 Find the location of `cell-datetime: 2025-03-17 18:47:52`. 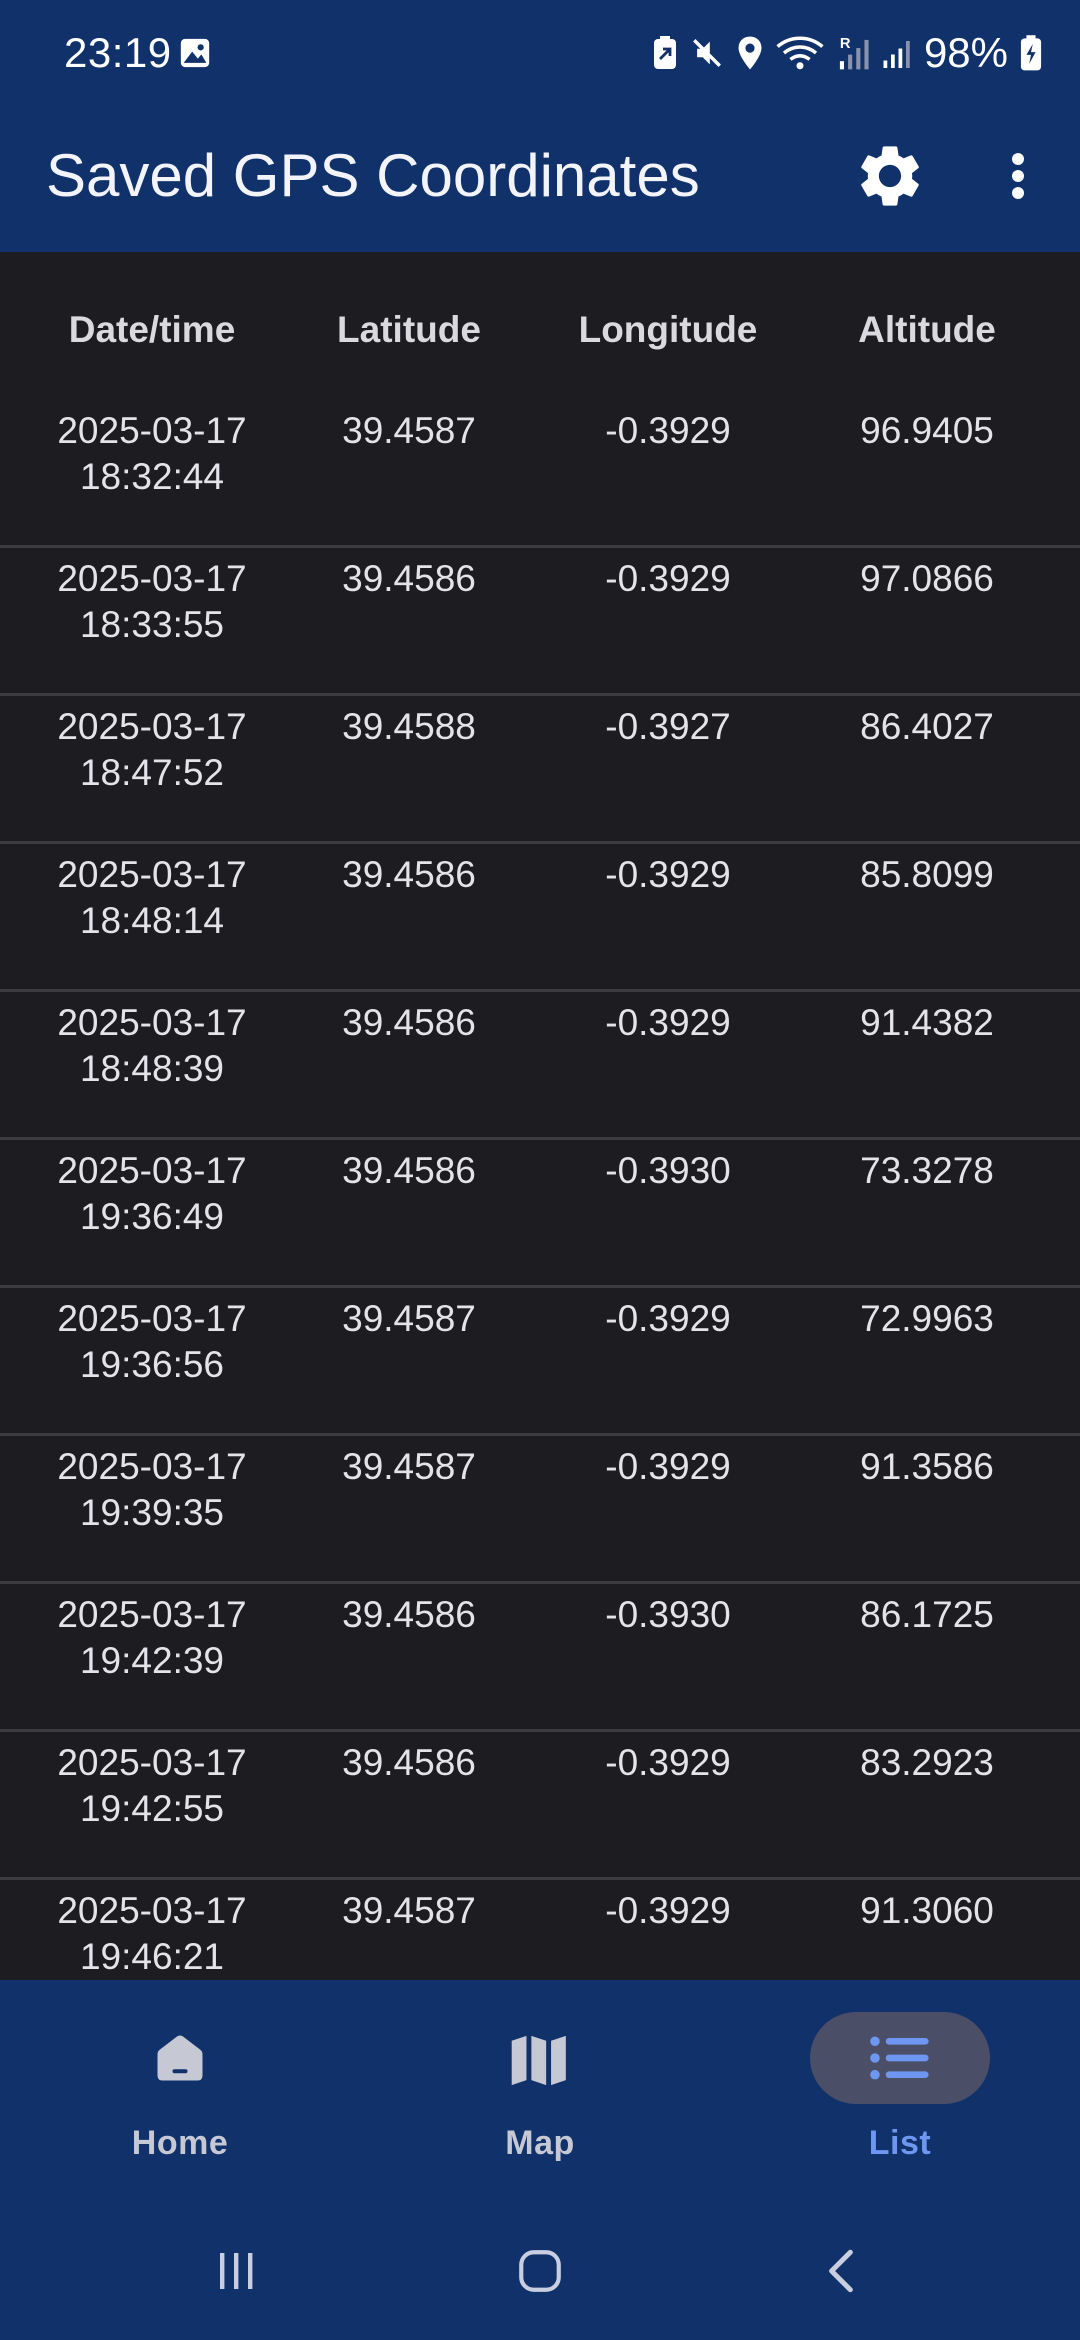

cell-datetime: 2025-03-17 18:47:52 is located at coordinates (152, 750).